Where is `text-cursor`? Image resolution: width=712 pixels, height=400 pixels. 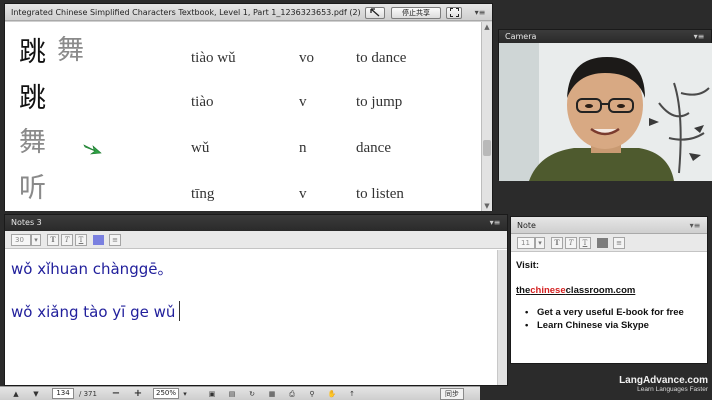
text-cursor is located at coordinates (179, 311).